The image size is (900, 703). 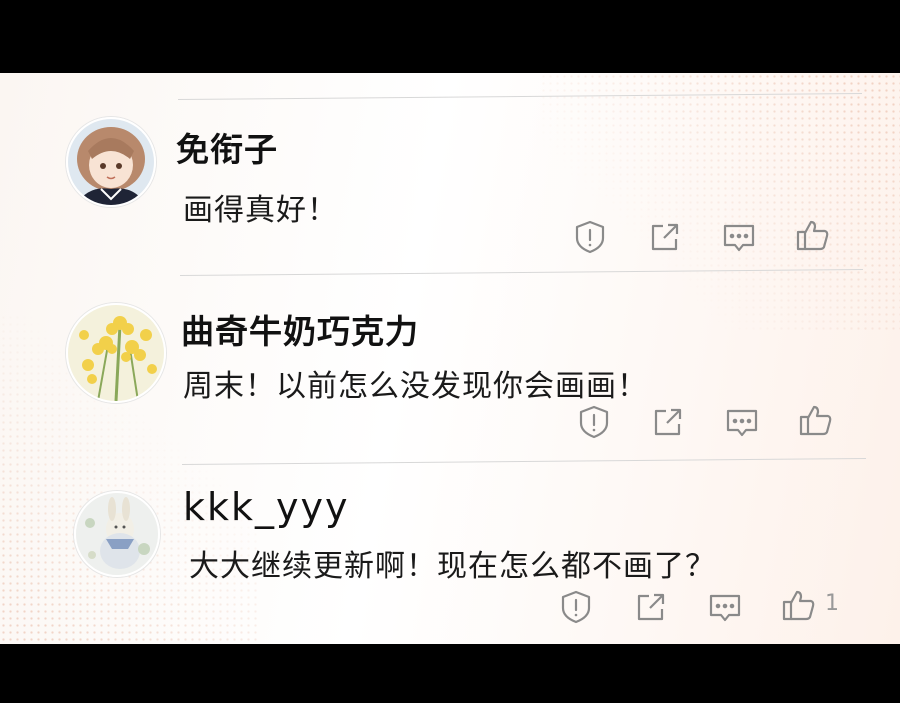 I want to click on letterbox-top, so click(x=450, y=36).